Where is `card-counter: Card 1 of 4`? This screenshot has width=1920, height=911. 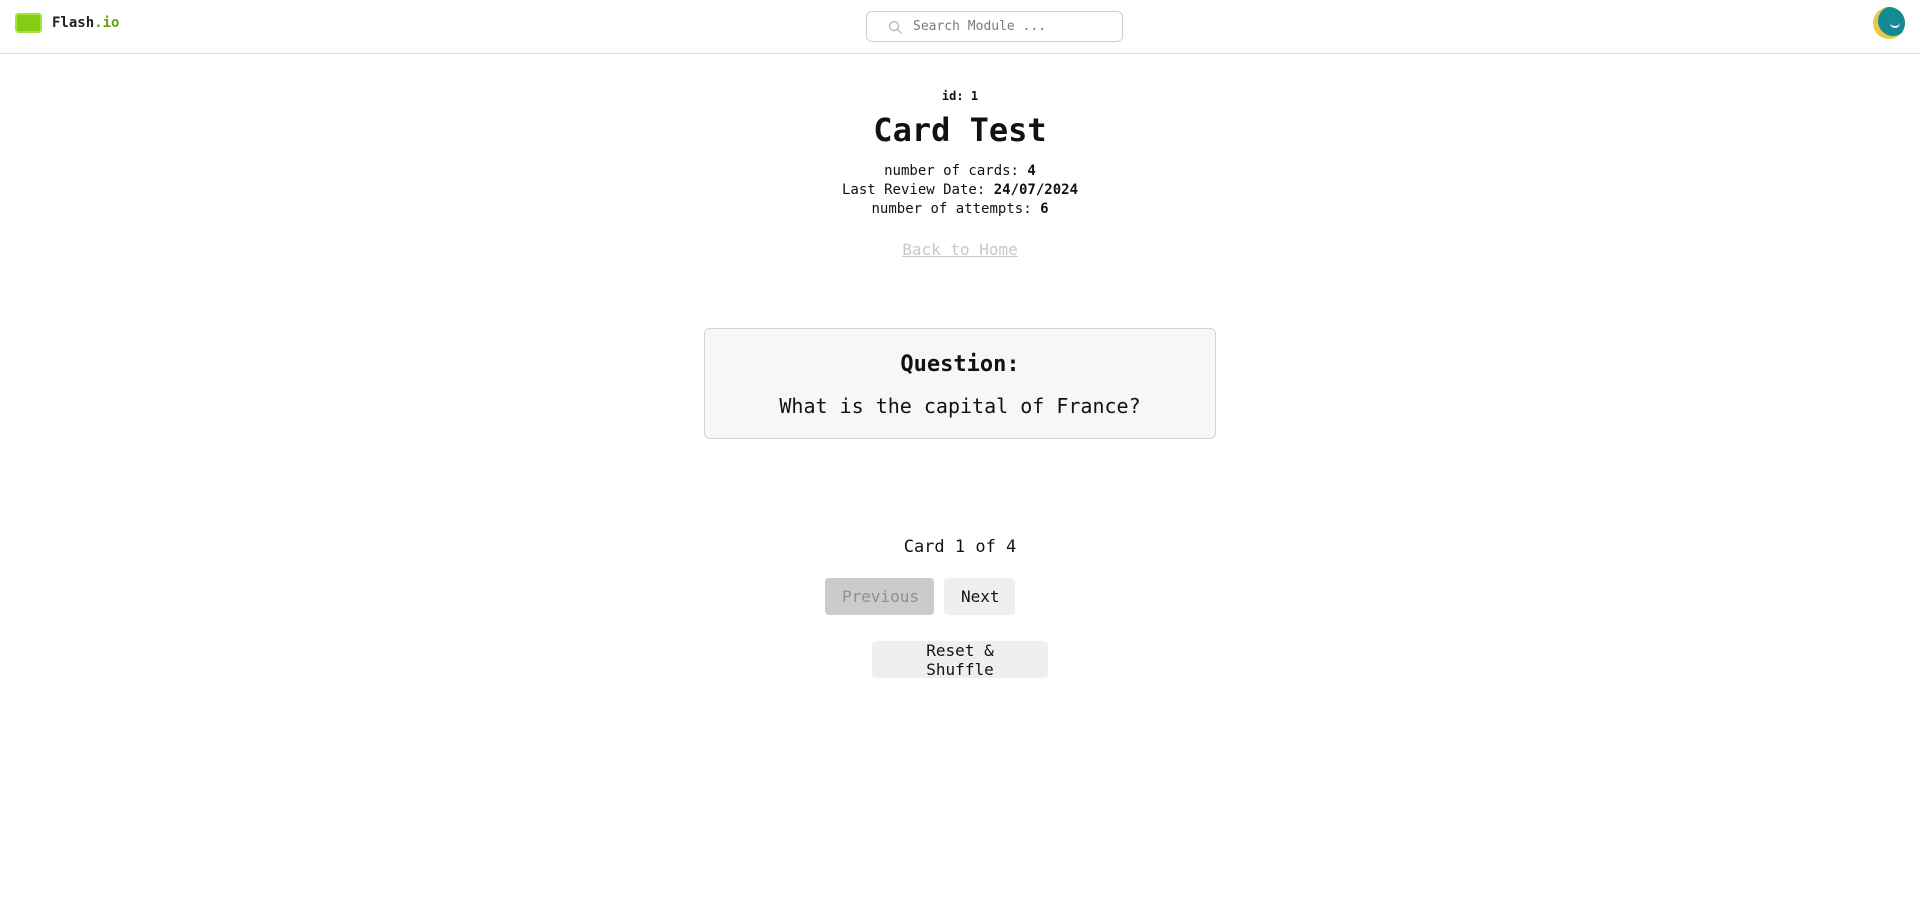
card-counter: Card 1 of 4 is located at coordinates (960, 547).